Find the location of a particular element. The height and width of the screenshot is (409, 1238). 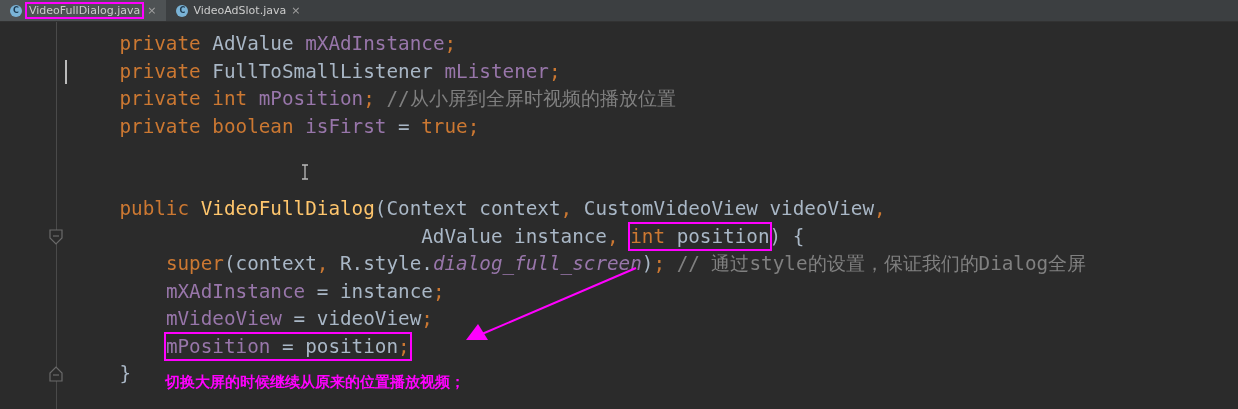

code-line: private FullToSmallListener mListener; is located at coordinates (339, 71).